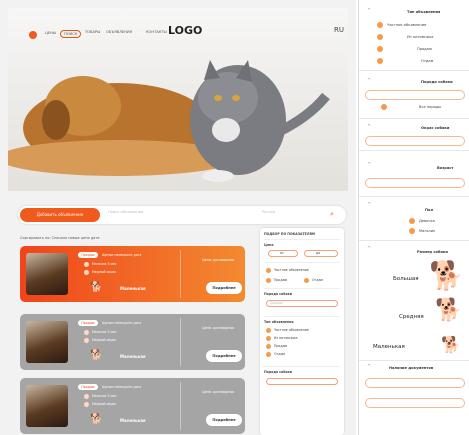 This screenshot has width=469, height=435. Describe the element at coordinates (208, 215) in the screenshot. I see `search-input: Поиск объявления` at that location.